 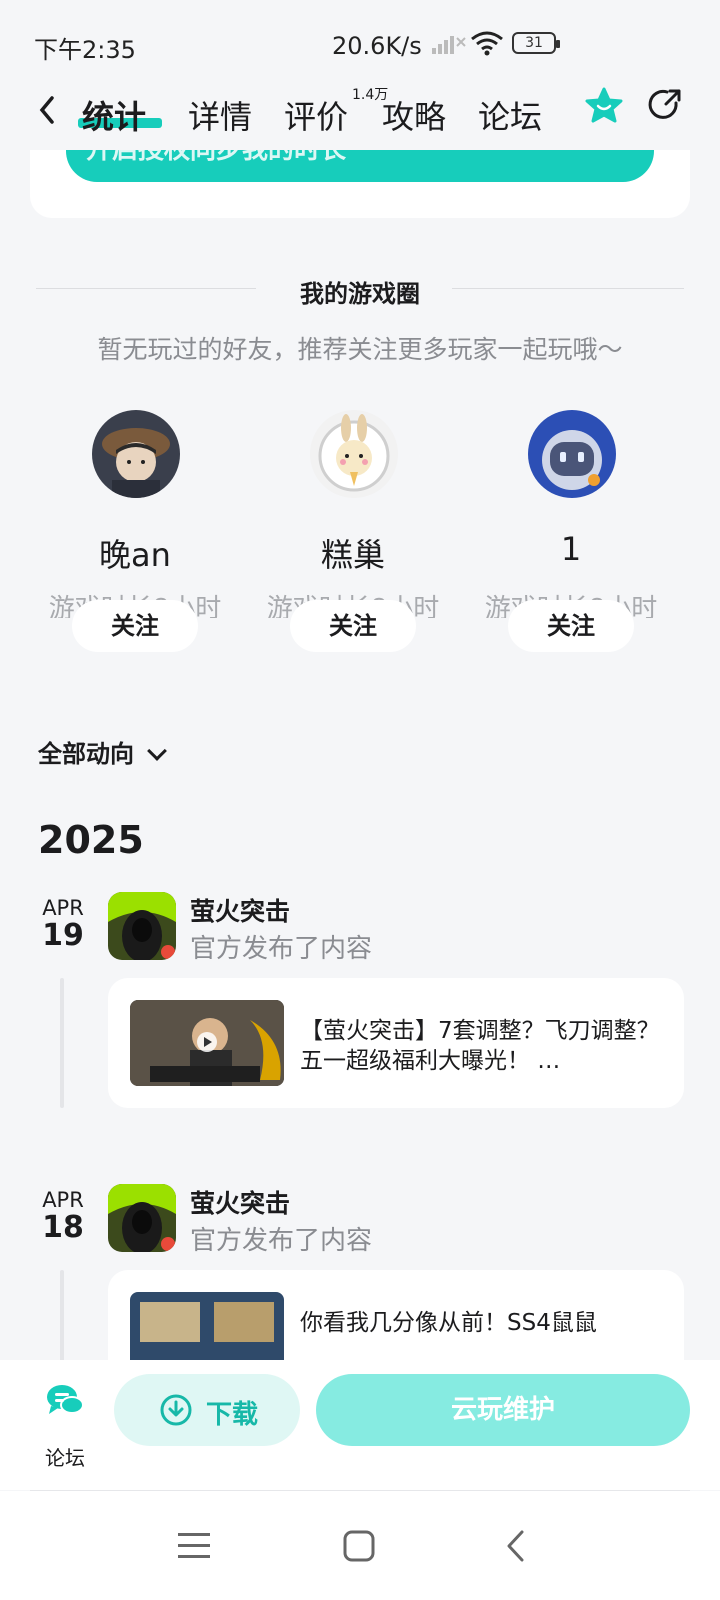 I want to click on year-heading: 2025, so click(x=91, y=840).